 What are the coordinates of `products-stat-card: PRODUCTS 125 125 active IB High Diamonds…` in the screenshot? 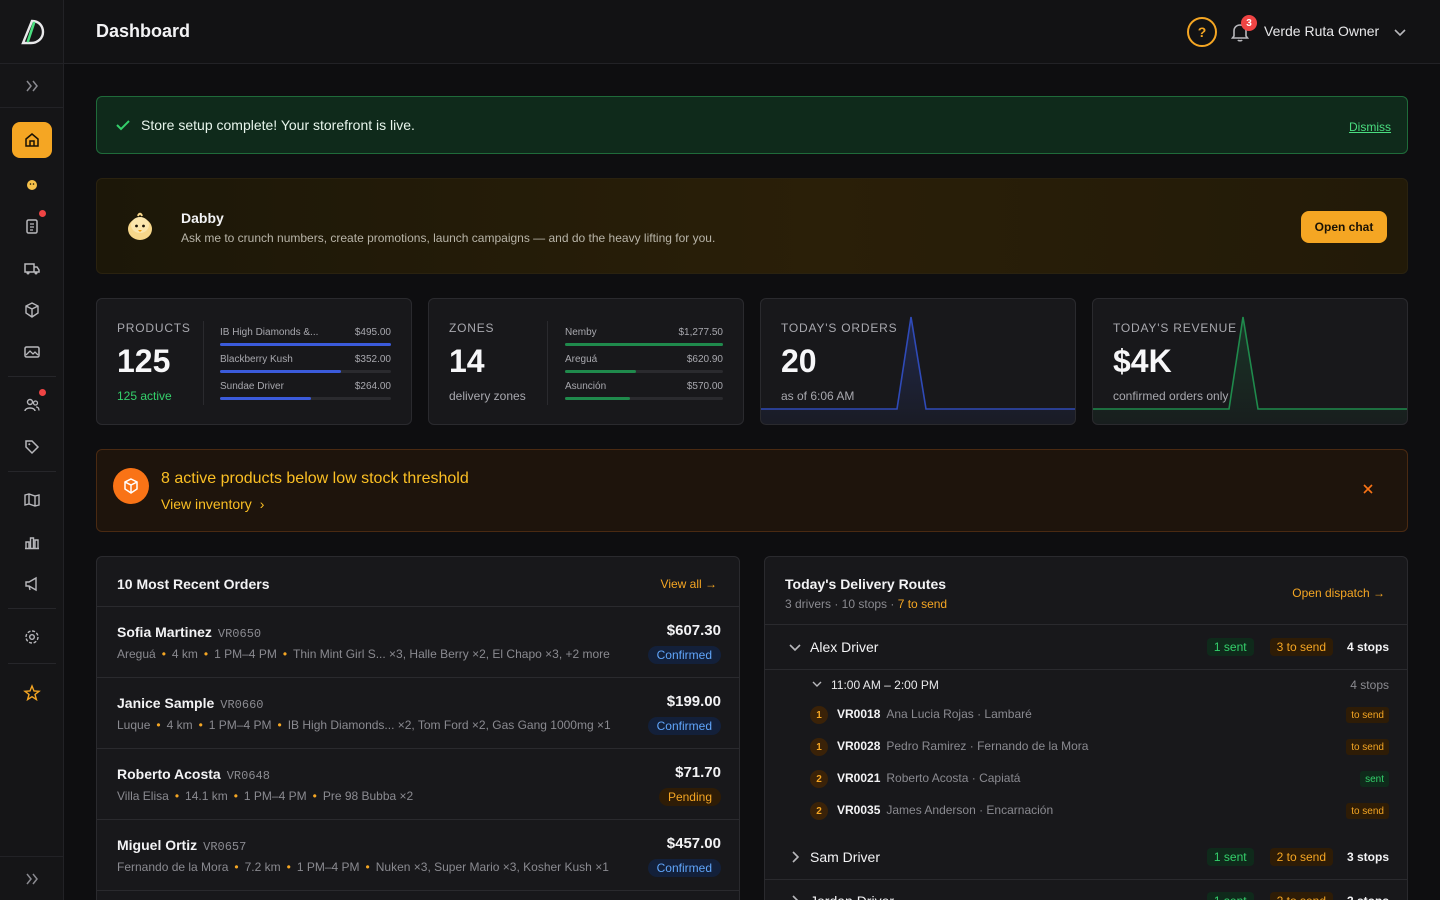 It's located at (254, 361).